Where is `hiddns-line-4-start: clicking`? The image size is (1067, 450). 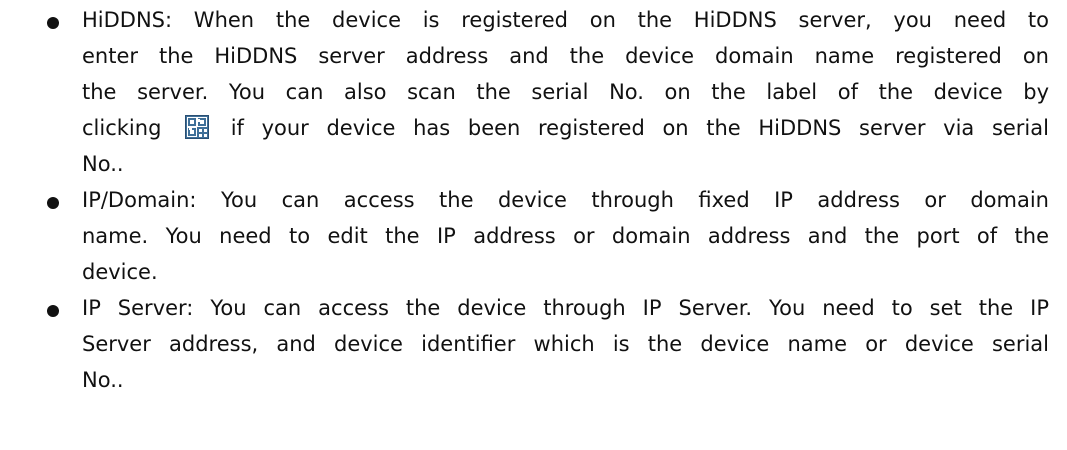
hiddns-line-4-start: clicking is located at coordinates (122, 128).